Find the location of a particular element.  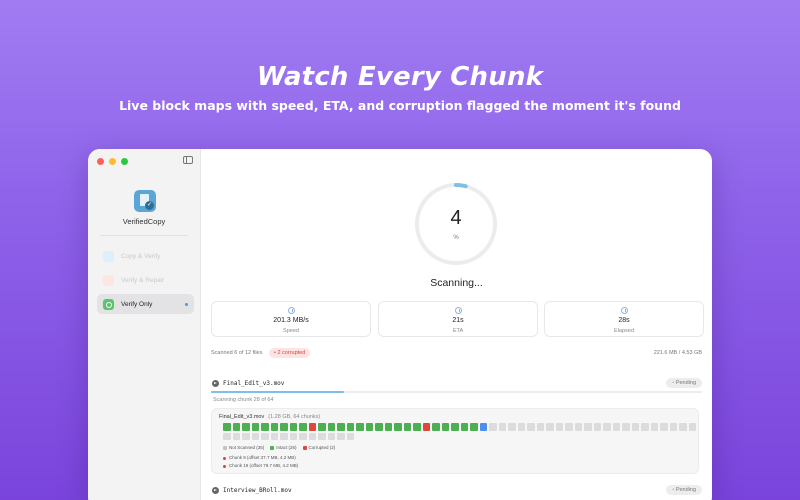

legend-item-corrupted: Corrupted (2) is located at coordinates (318, 447).